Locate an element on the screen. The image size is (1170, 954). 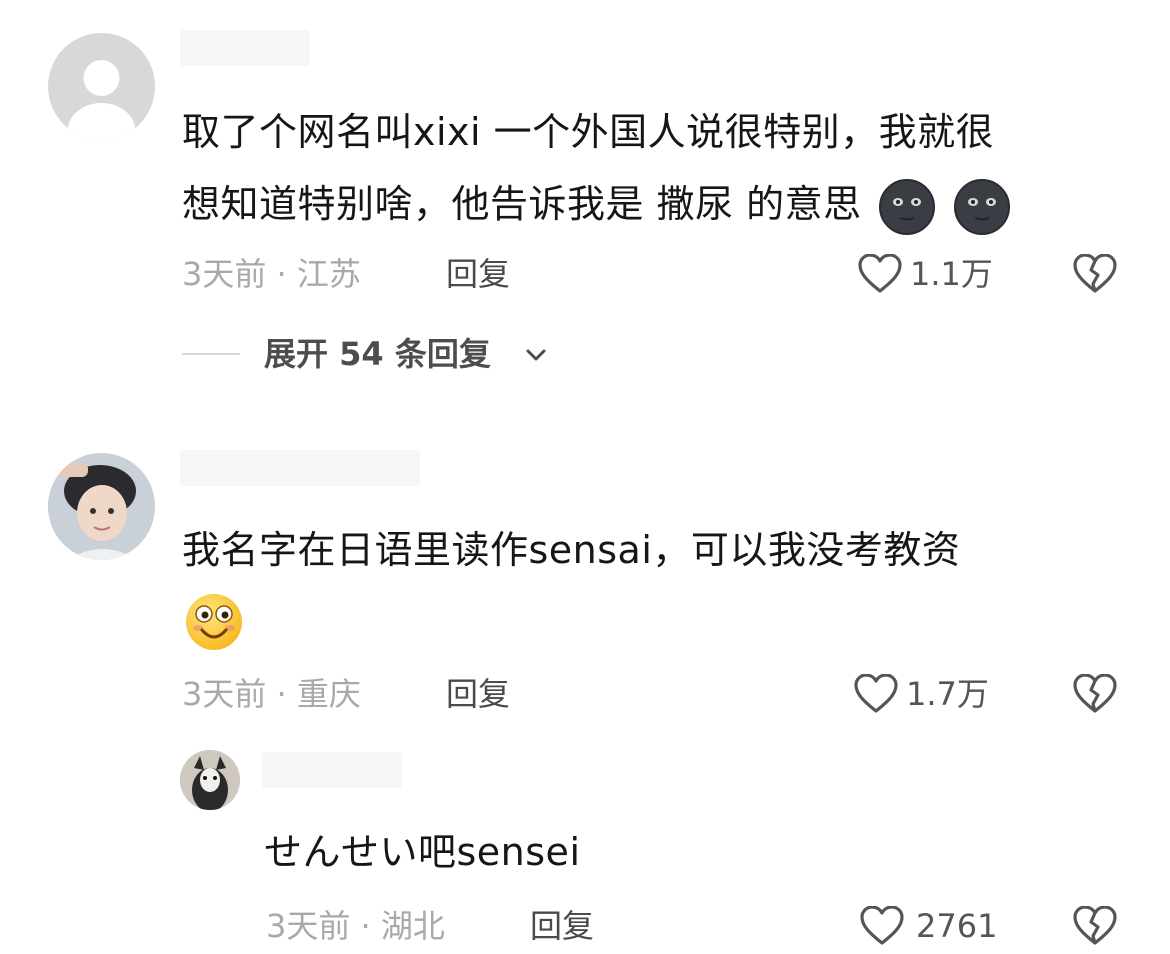
comment-text-line2: 想知道特别啥，他告诉我是 撒尿 的意思 is located at coordinates (522, 204).